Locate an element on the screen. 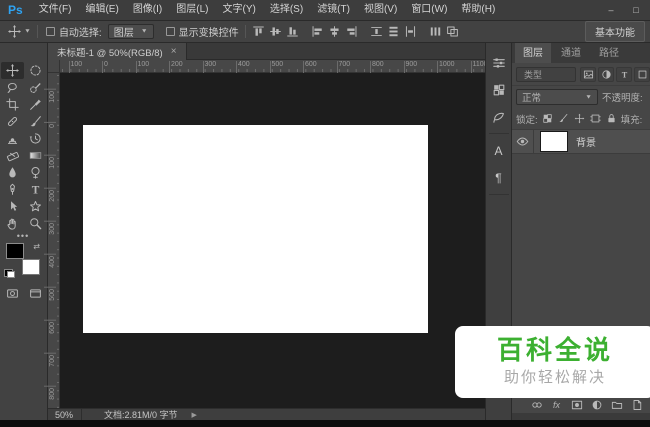 The width and height of the screenshot is (650, 427). background-color-swatch is located at coordinates (31, 267).